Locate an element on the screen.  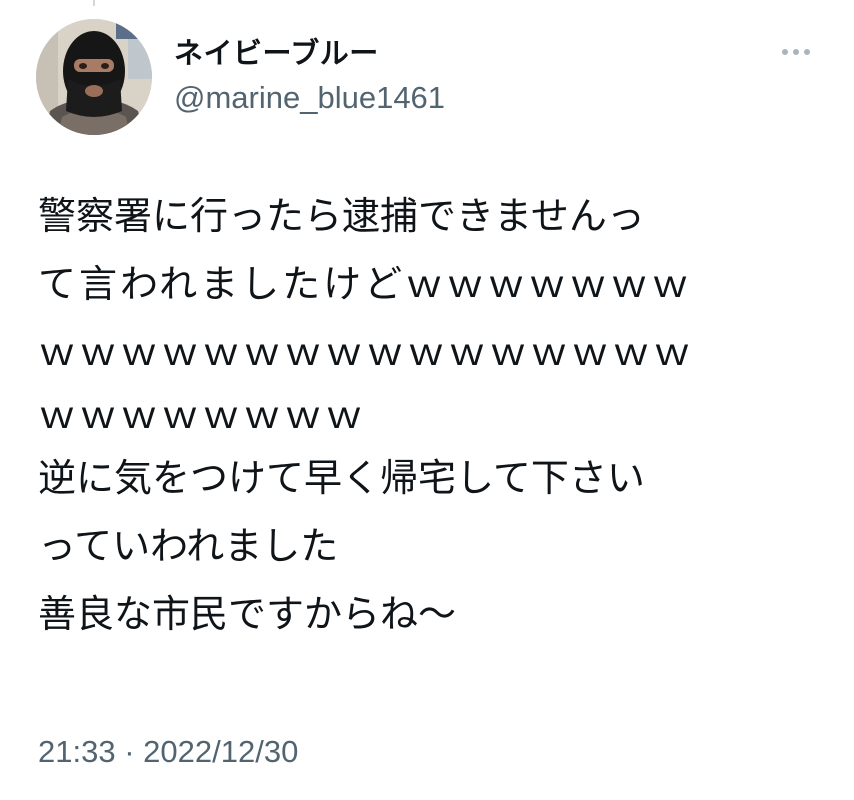
tweet-text-line: 逆に気をつけて早く帰宅して下さい is located at coordinates (341, 478).